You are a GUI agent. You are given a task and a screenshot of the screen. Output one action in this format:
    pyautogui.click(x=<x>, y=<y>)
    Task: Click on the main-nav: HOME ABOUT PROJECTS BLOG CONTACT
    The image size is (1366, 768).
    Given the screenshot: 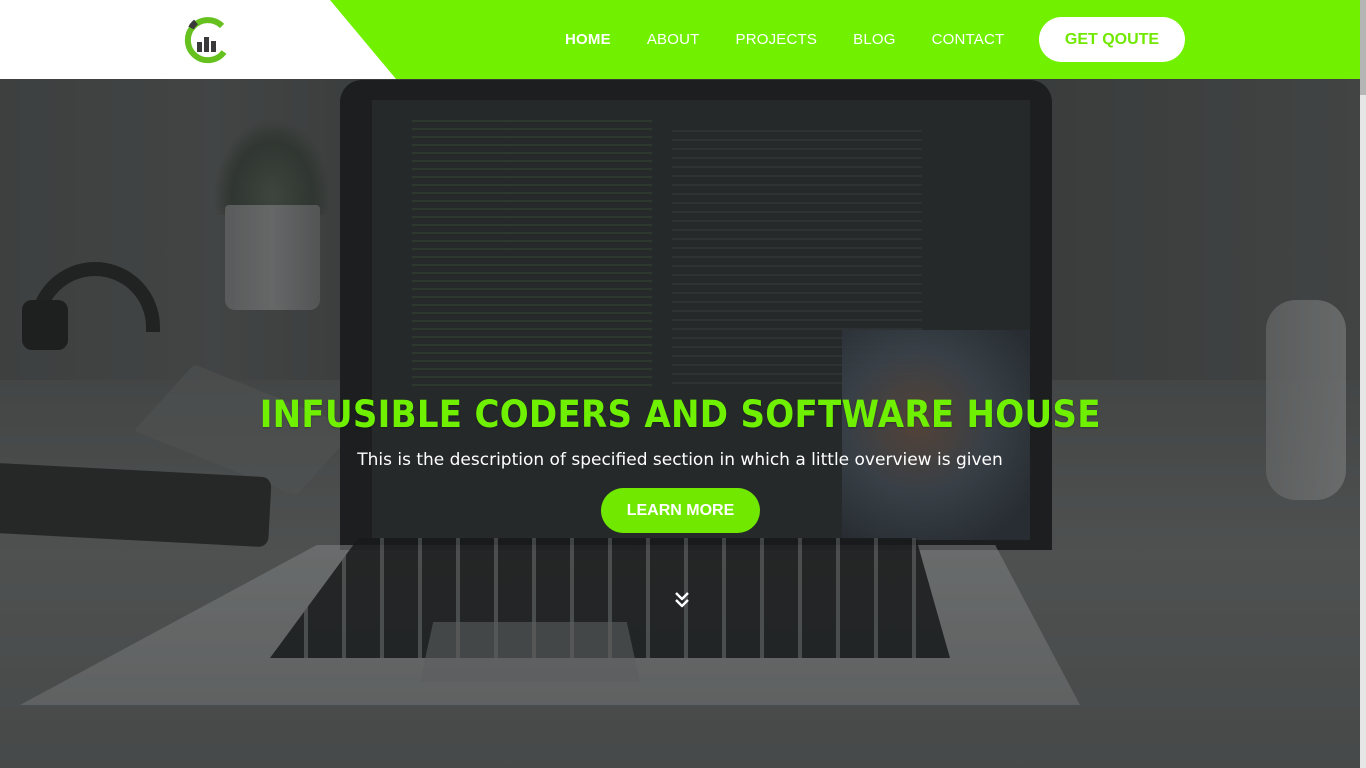 What is the action you would take?
    pyautogui.click(x=802, y=39)
    